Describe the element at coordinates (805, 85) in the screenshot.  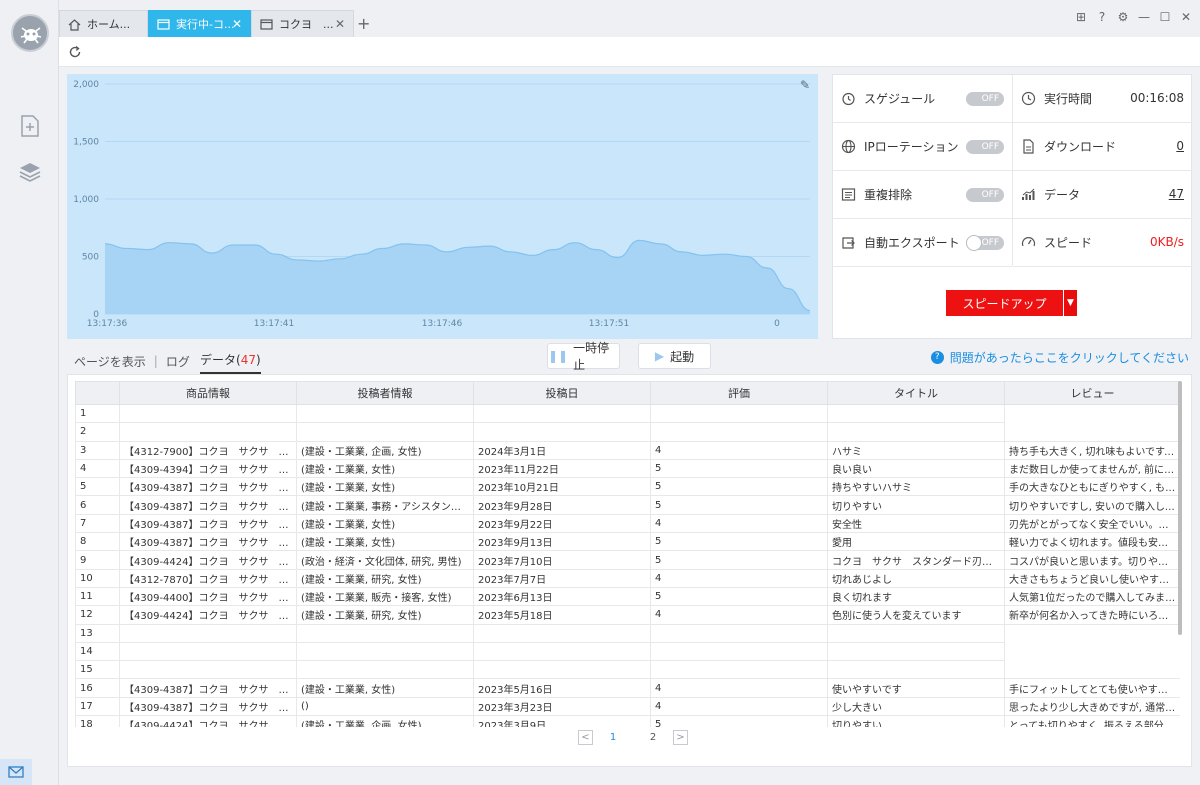
I see `edit-icon: ✎` at that location.